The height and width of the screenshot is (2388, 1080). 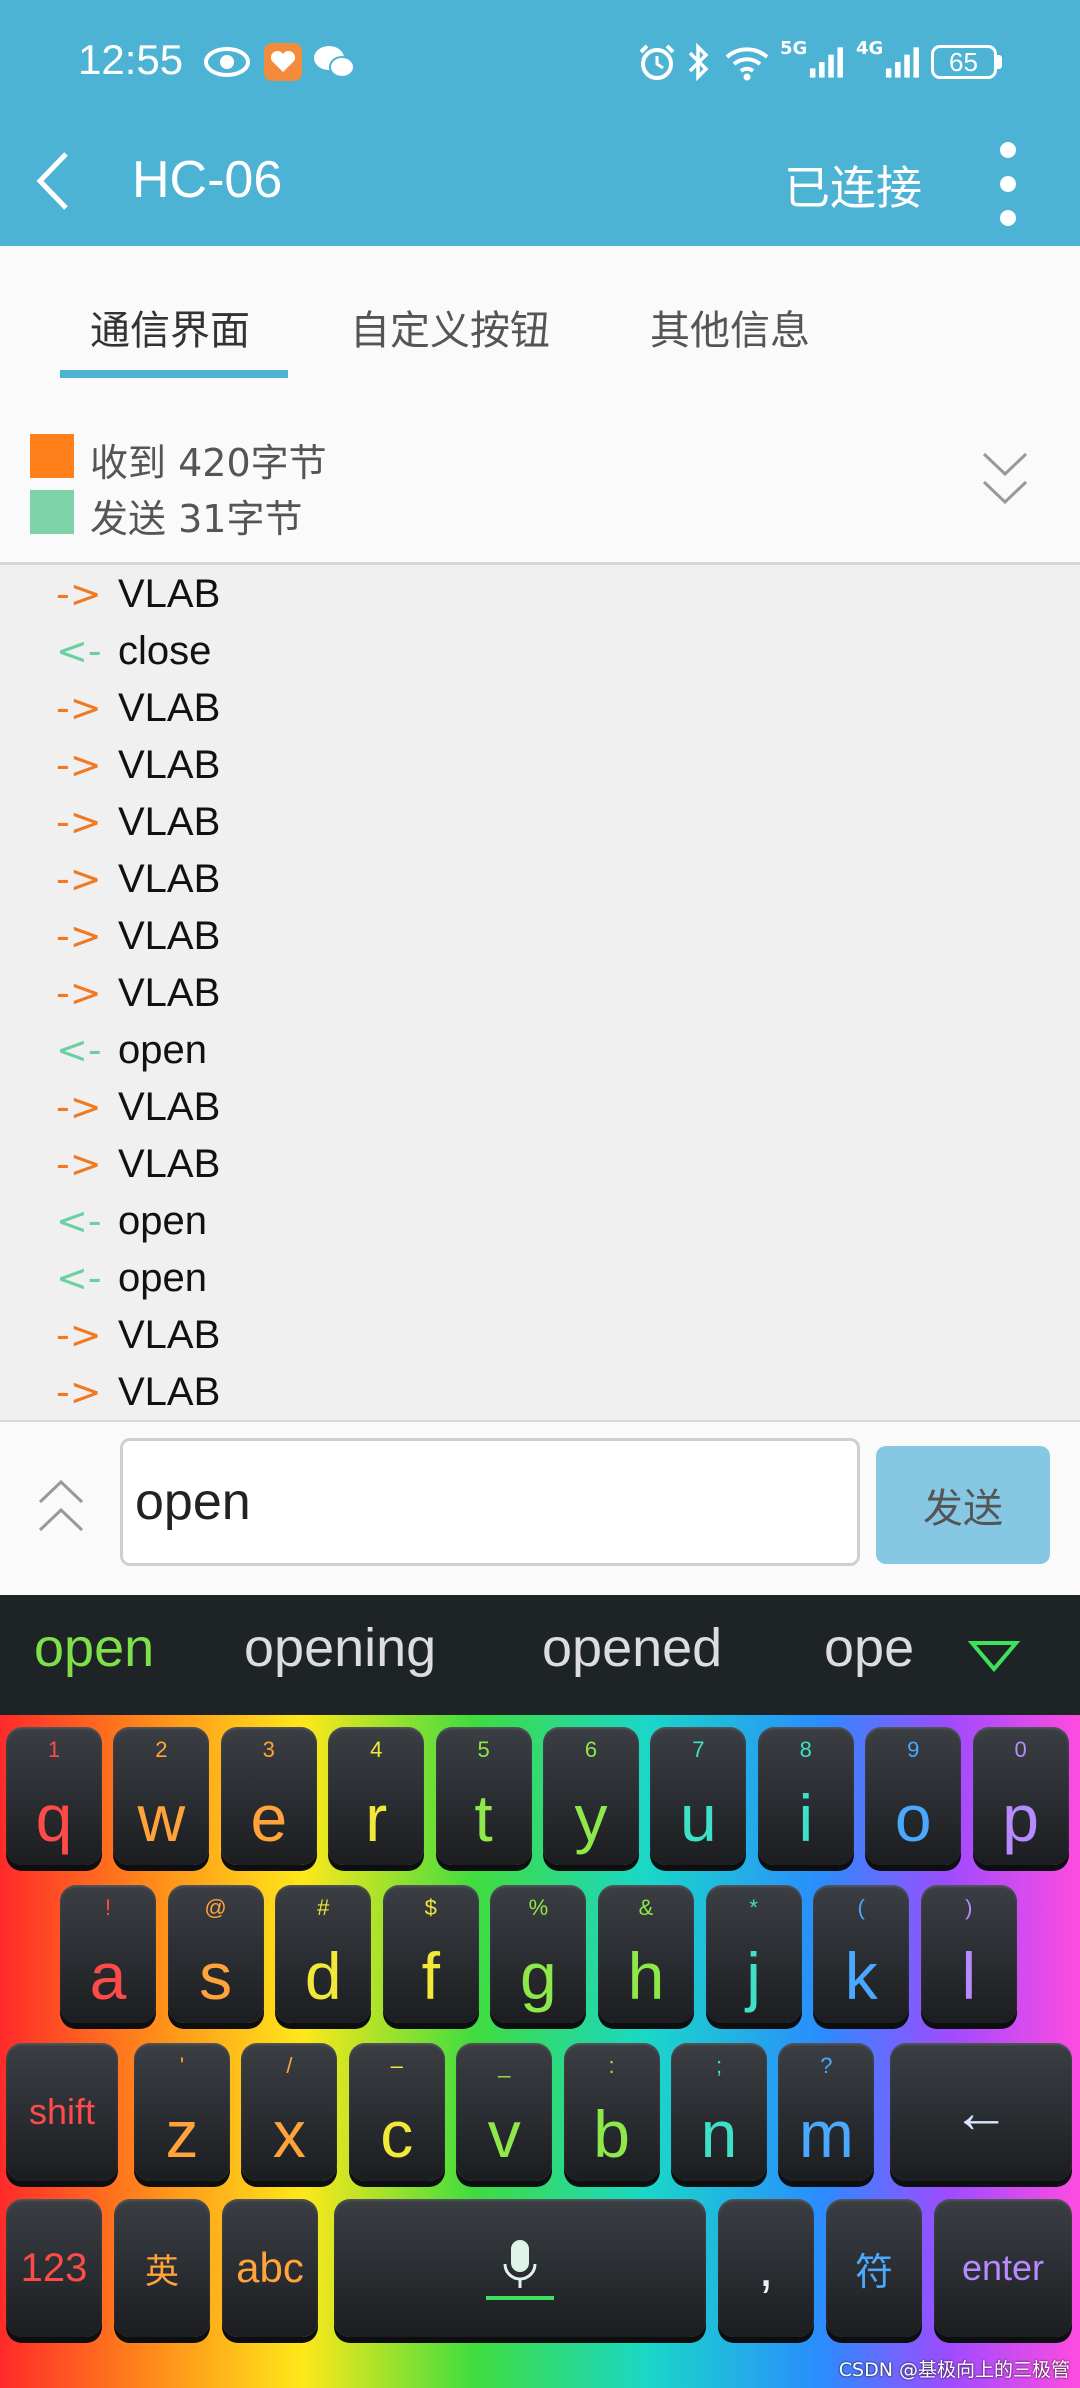 I want to click on key-i-symbol: 8, so click(x=805, y=1749).